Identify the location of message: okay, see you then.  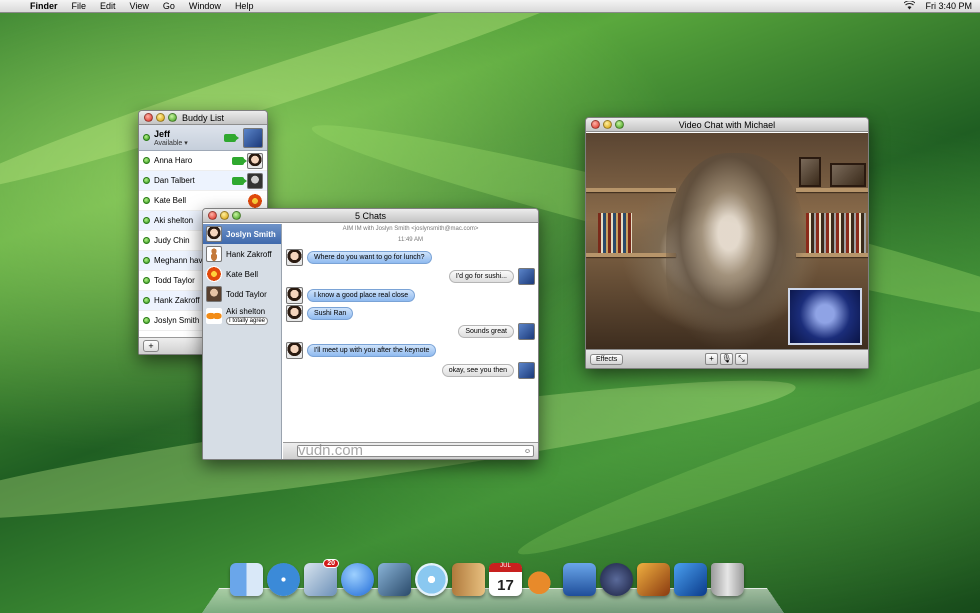
(486, 370).